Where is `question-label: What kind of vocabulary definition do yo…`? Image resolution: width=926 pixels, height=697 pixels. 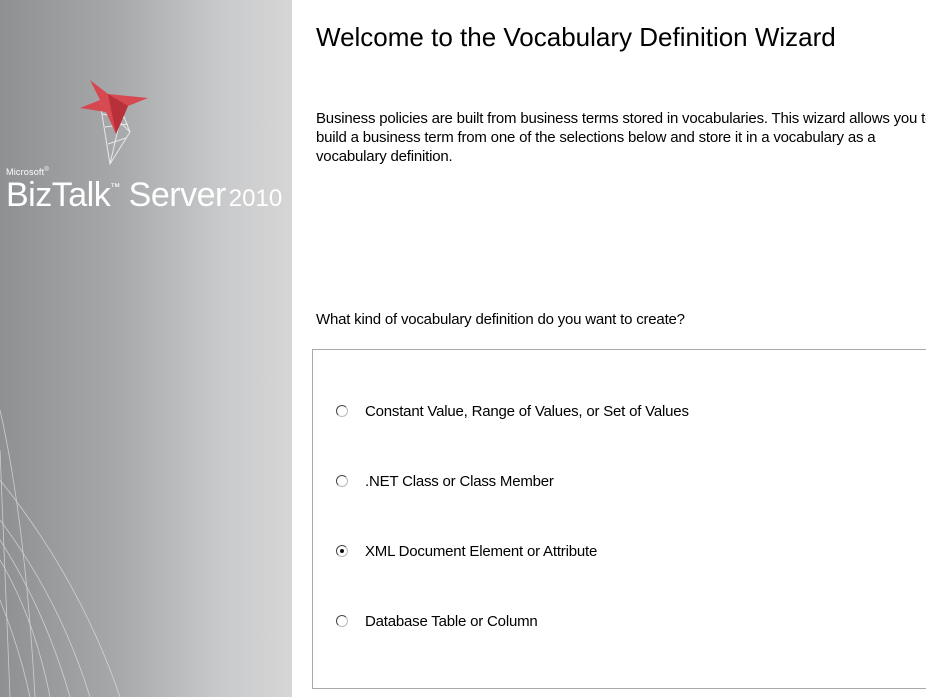 question-label: What kind of vocabulary definition do yo… is located at coordinates (500, 319).